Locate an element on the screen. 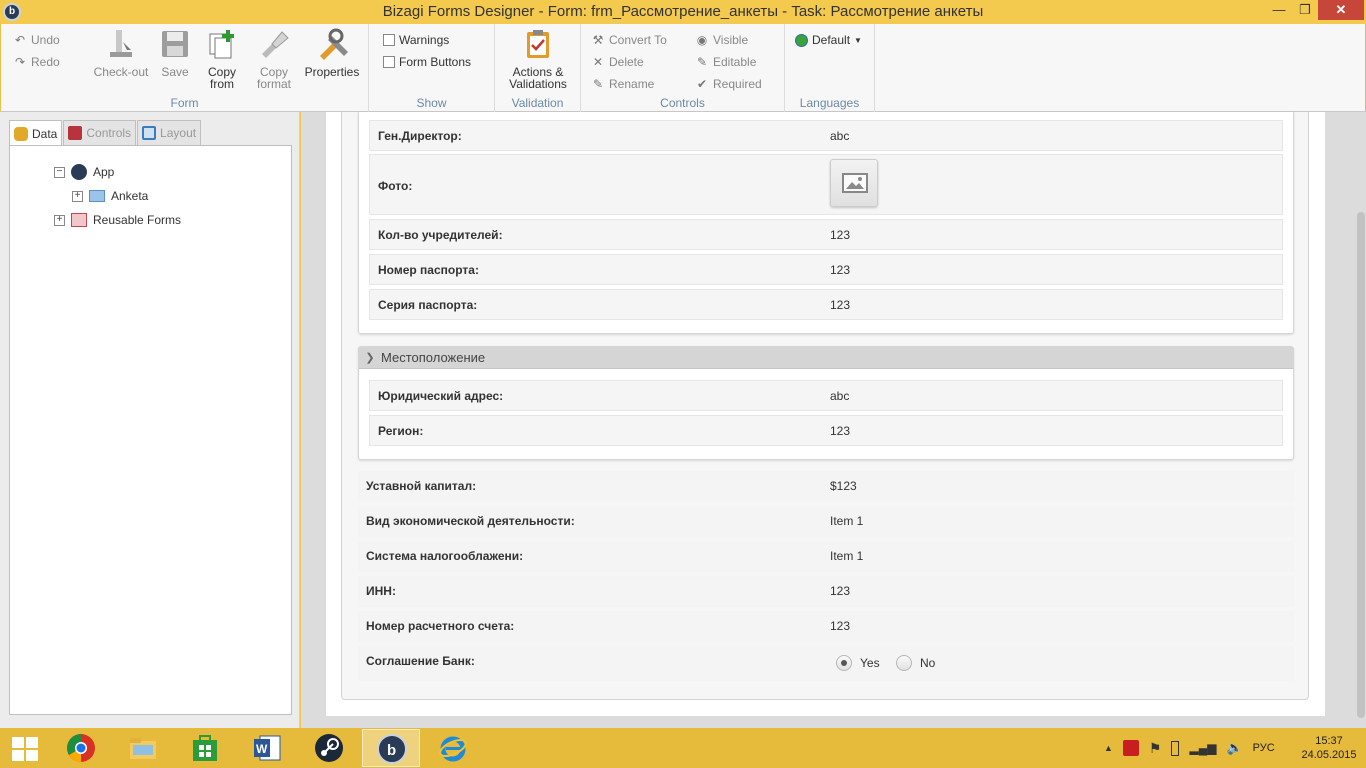 The image size is (1366, 768). required-button: ✔ Required is located at coordinates (728, 84).